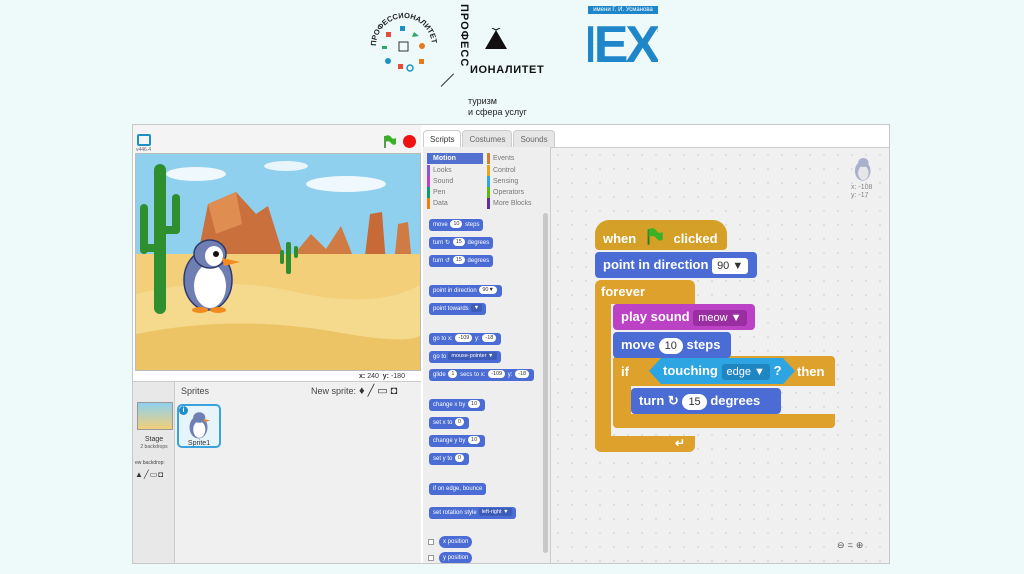  I want to click on tab-sounds: Sounds, so click(534, 139).